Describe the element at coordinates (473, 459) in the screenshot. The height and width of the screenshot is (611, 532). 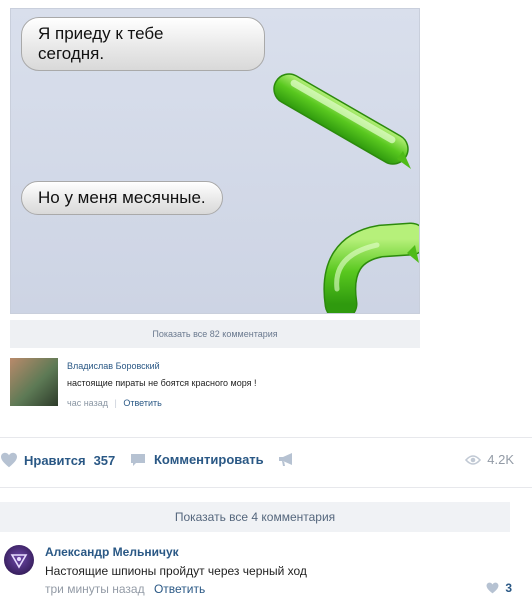
I see `eye-icon` at that location.